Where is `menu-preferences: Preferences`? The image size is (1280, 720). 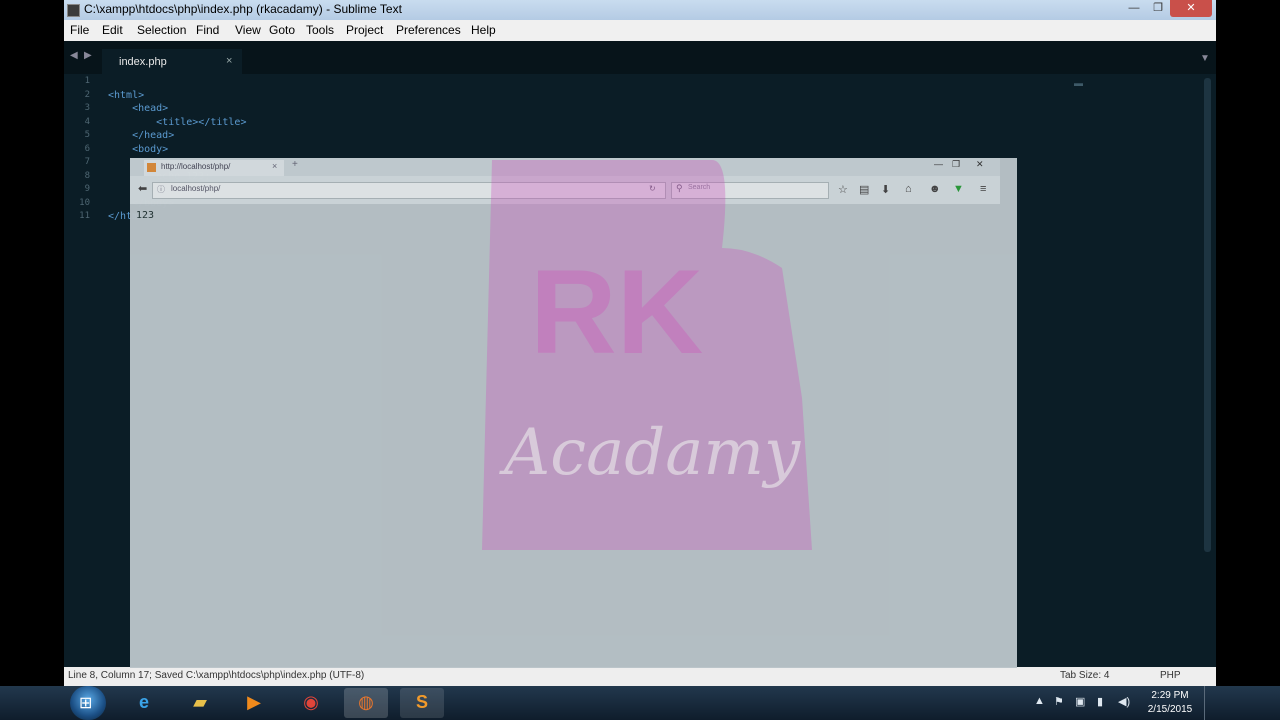
menu-preferences: Preferences is located at coordinates (428, 30).